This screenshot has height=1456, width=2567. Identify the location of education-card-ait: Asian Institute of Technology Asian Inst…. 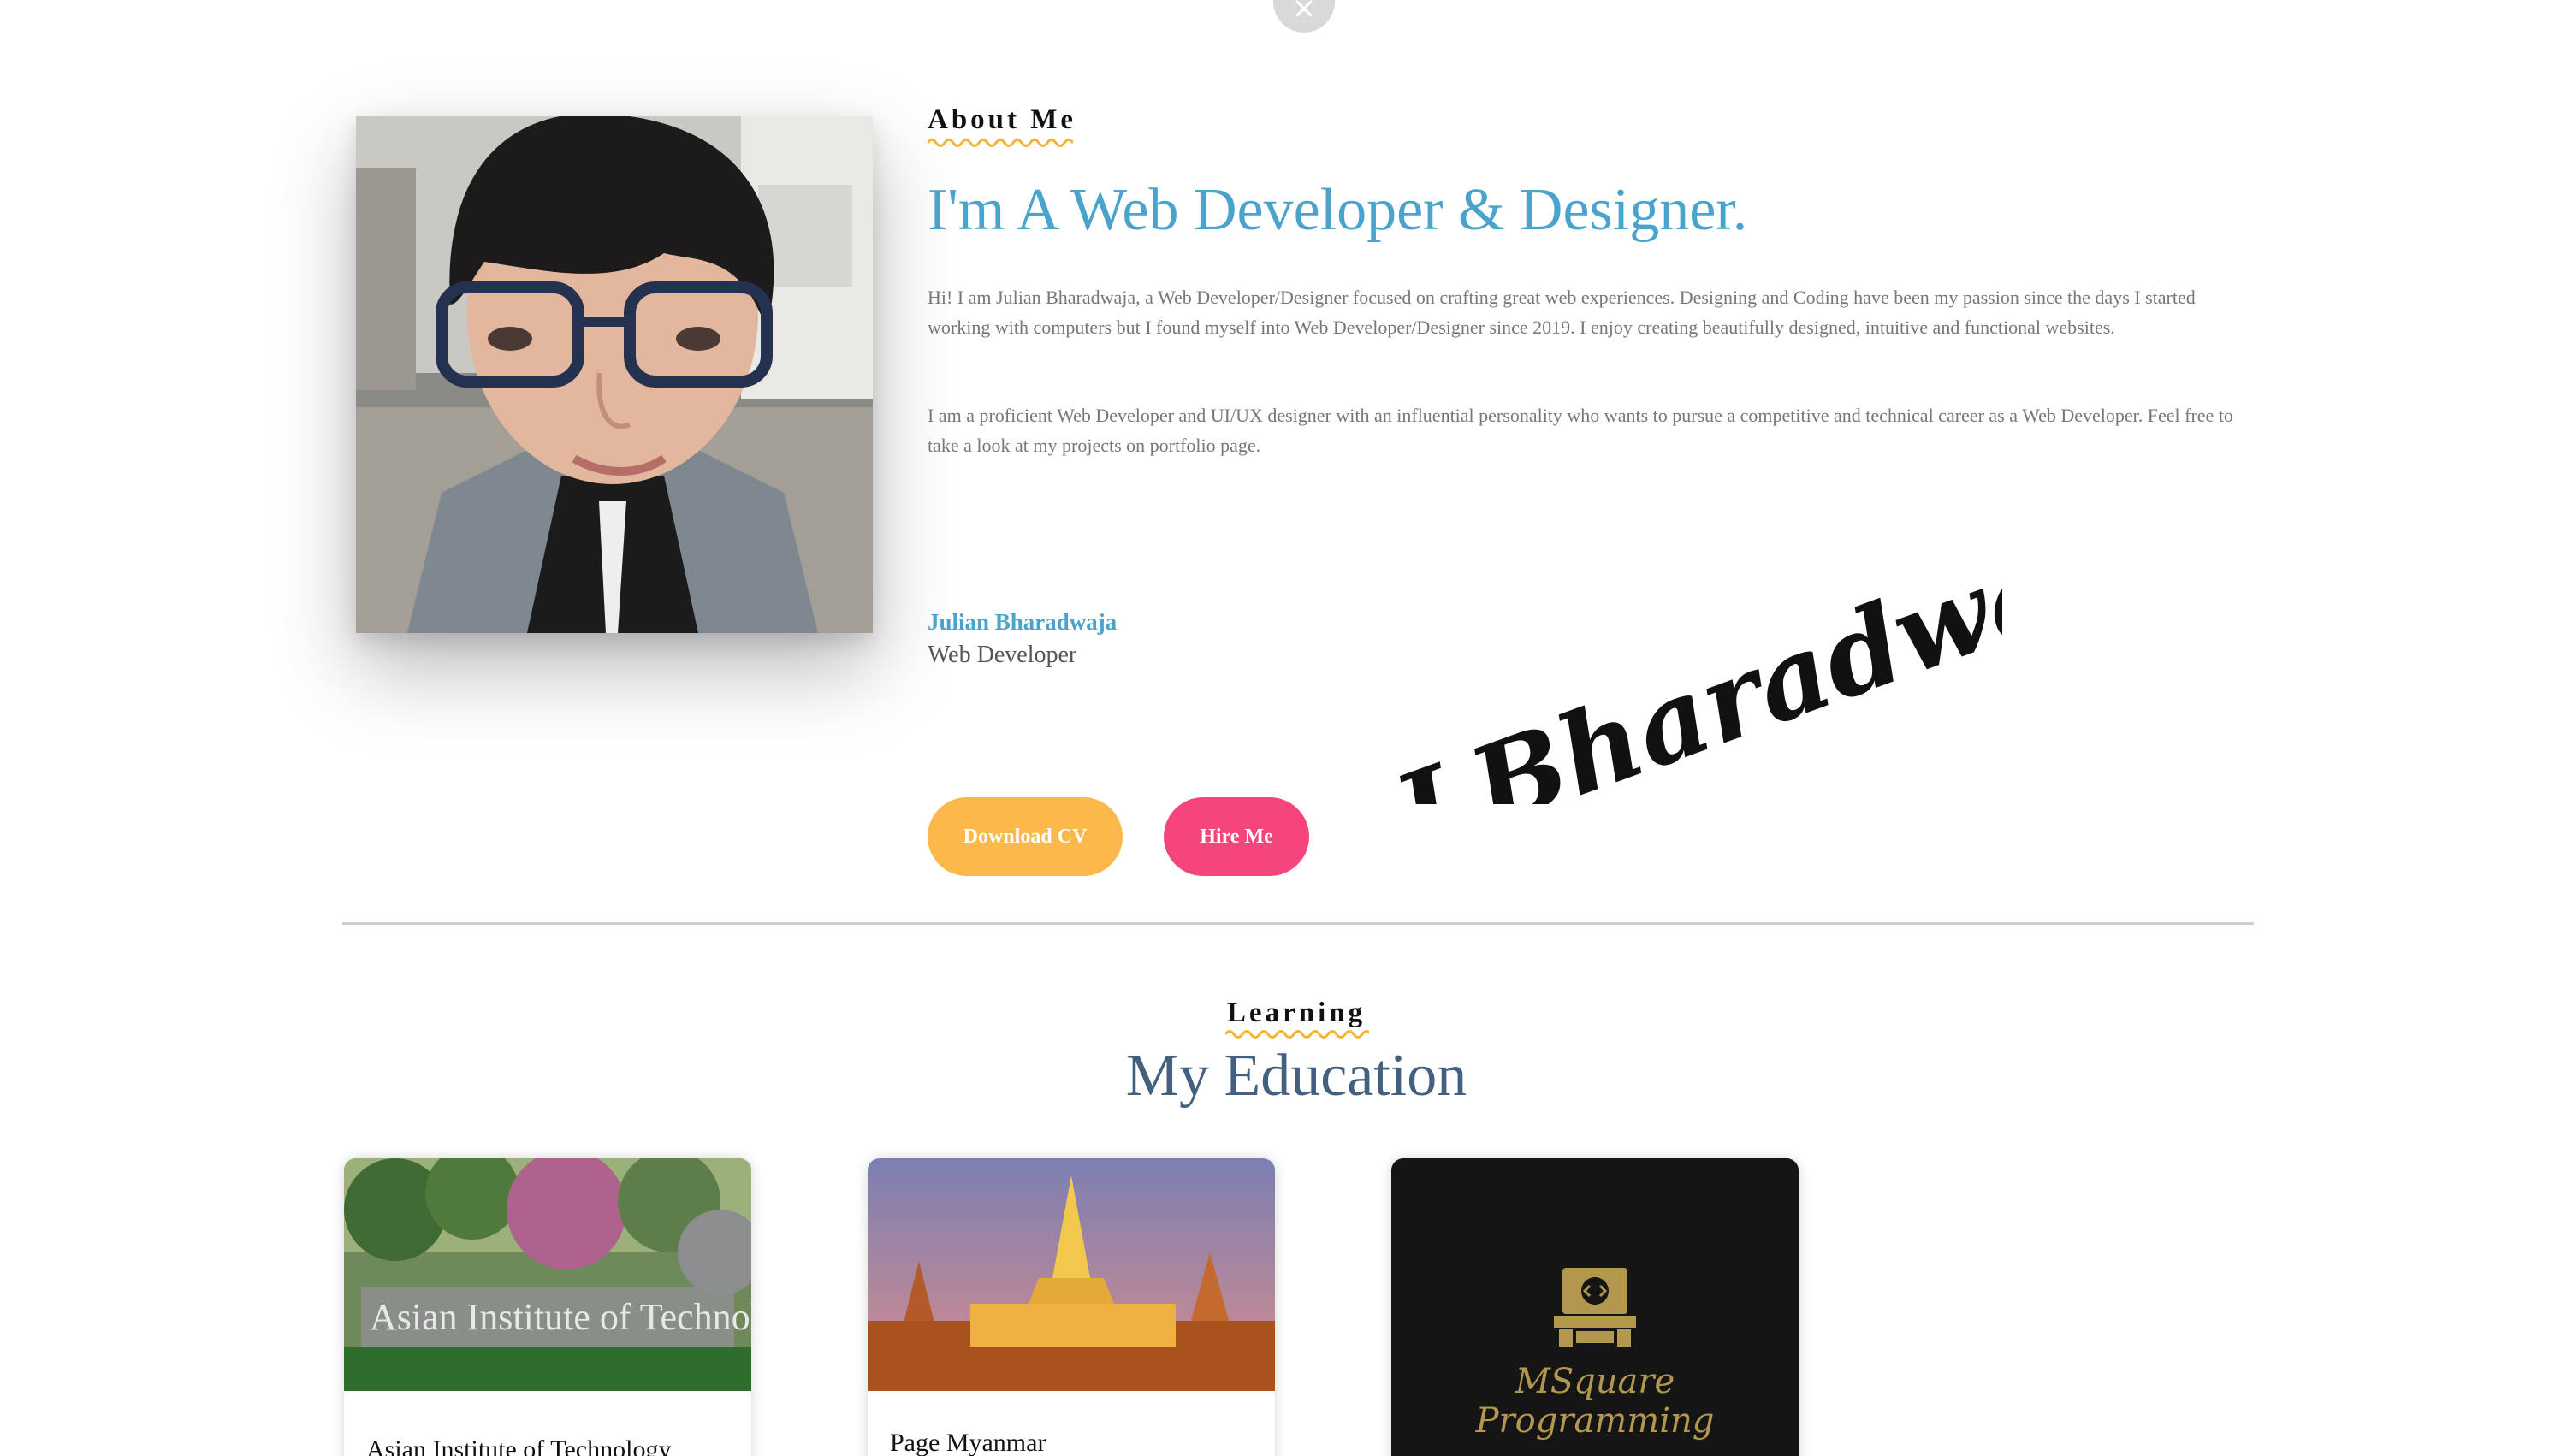
(547, 1307).